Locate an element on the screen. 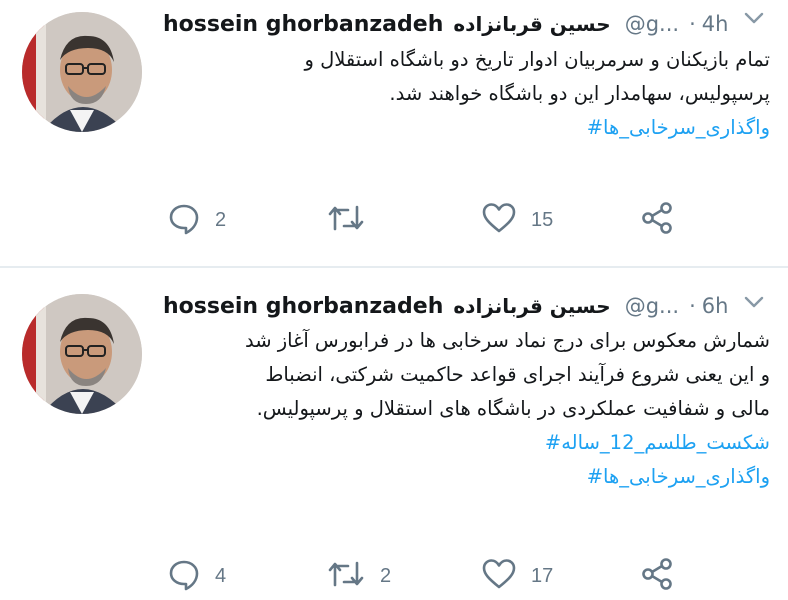  like-button: 17 is located at coordinates (517, 576).